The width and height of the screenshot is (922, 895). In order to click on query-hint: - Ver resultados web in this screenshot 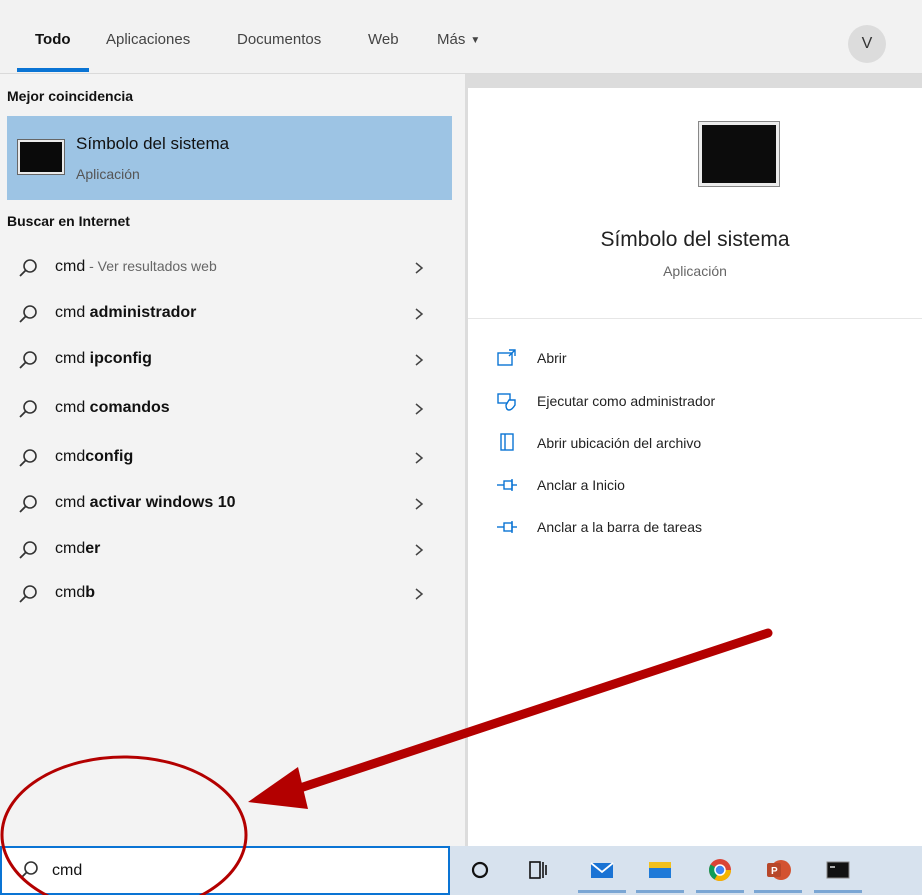, I will do `click(151, 266)`.